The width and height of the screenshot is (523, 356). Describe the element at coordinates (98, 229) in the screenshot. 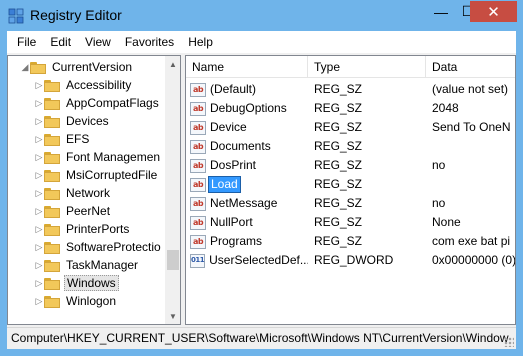

I see `tree-item-label: PrinterPorts` at that location.